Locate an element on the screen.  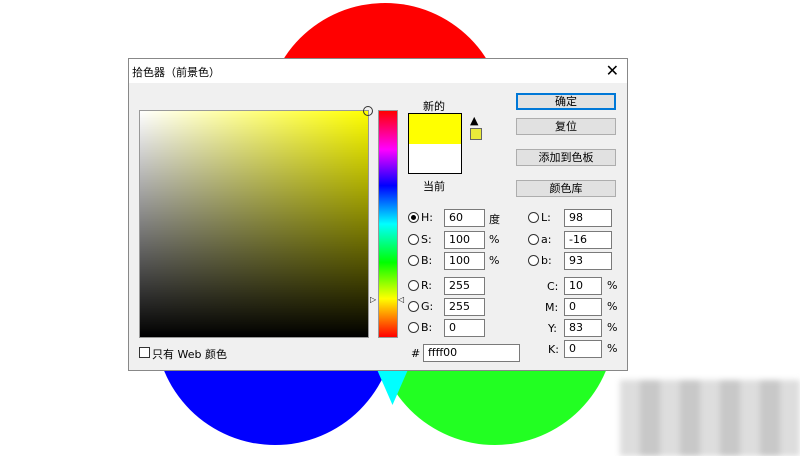
input-a: -16 is located at coordinates (588, 240).